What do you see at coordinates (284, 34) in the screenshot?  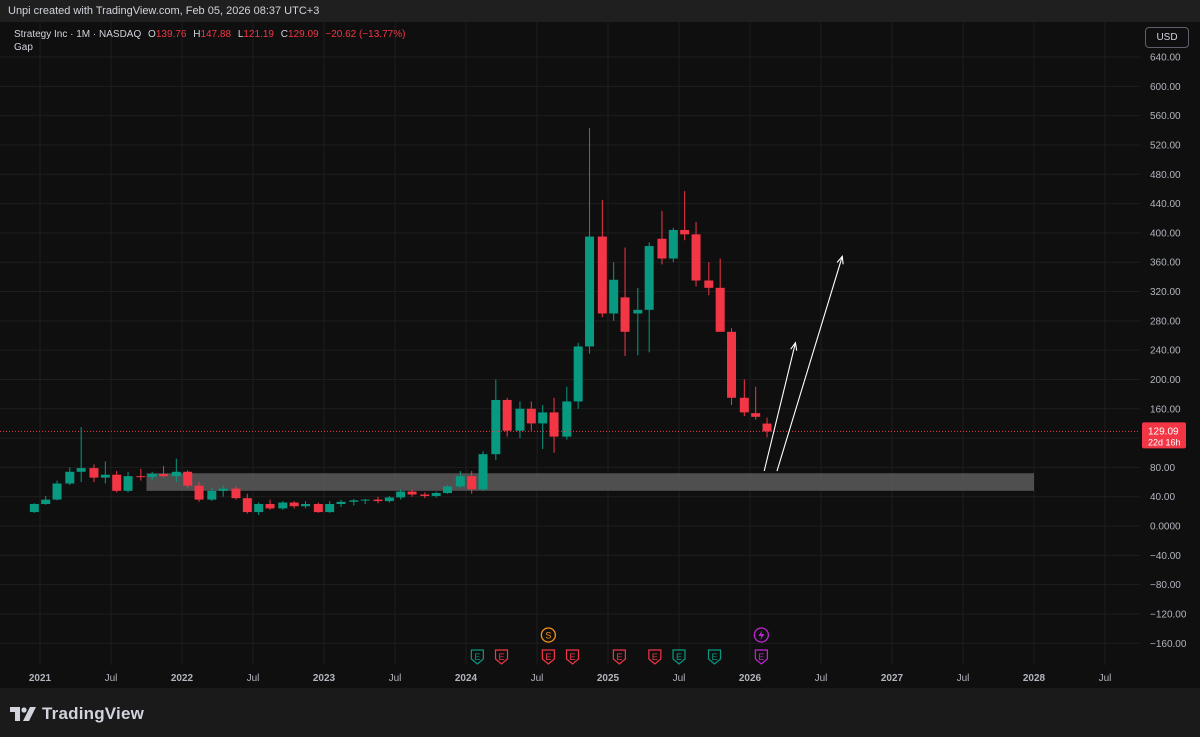 I see `close-label: C` at bounding box center [284, 34].